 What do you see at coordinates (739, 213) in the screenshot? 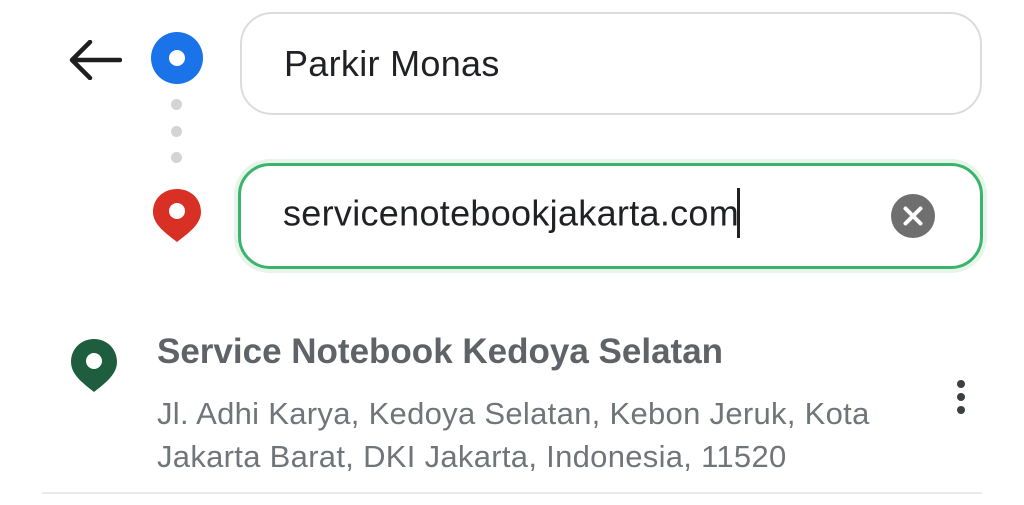
I see `text-cursor` at bounding box center [739, 213].